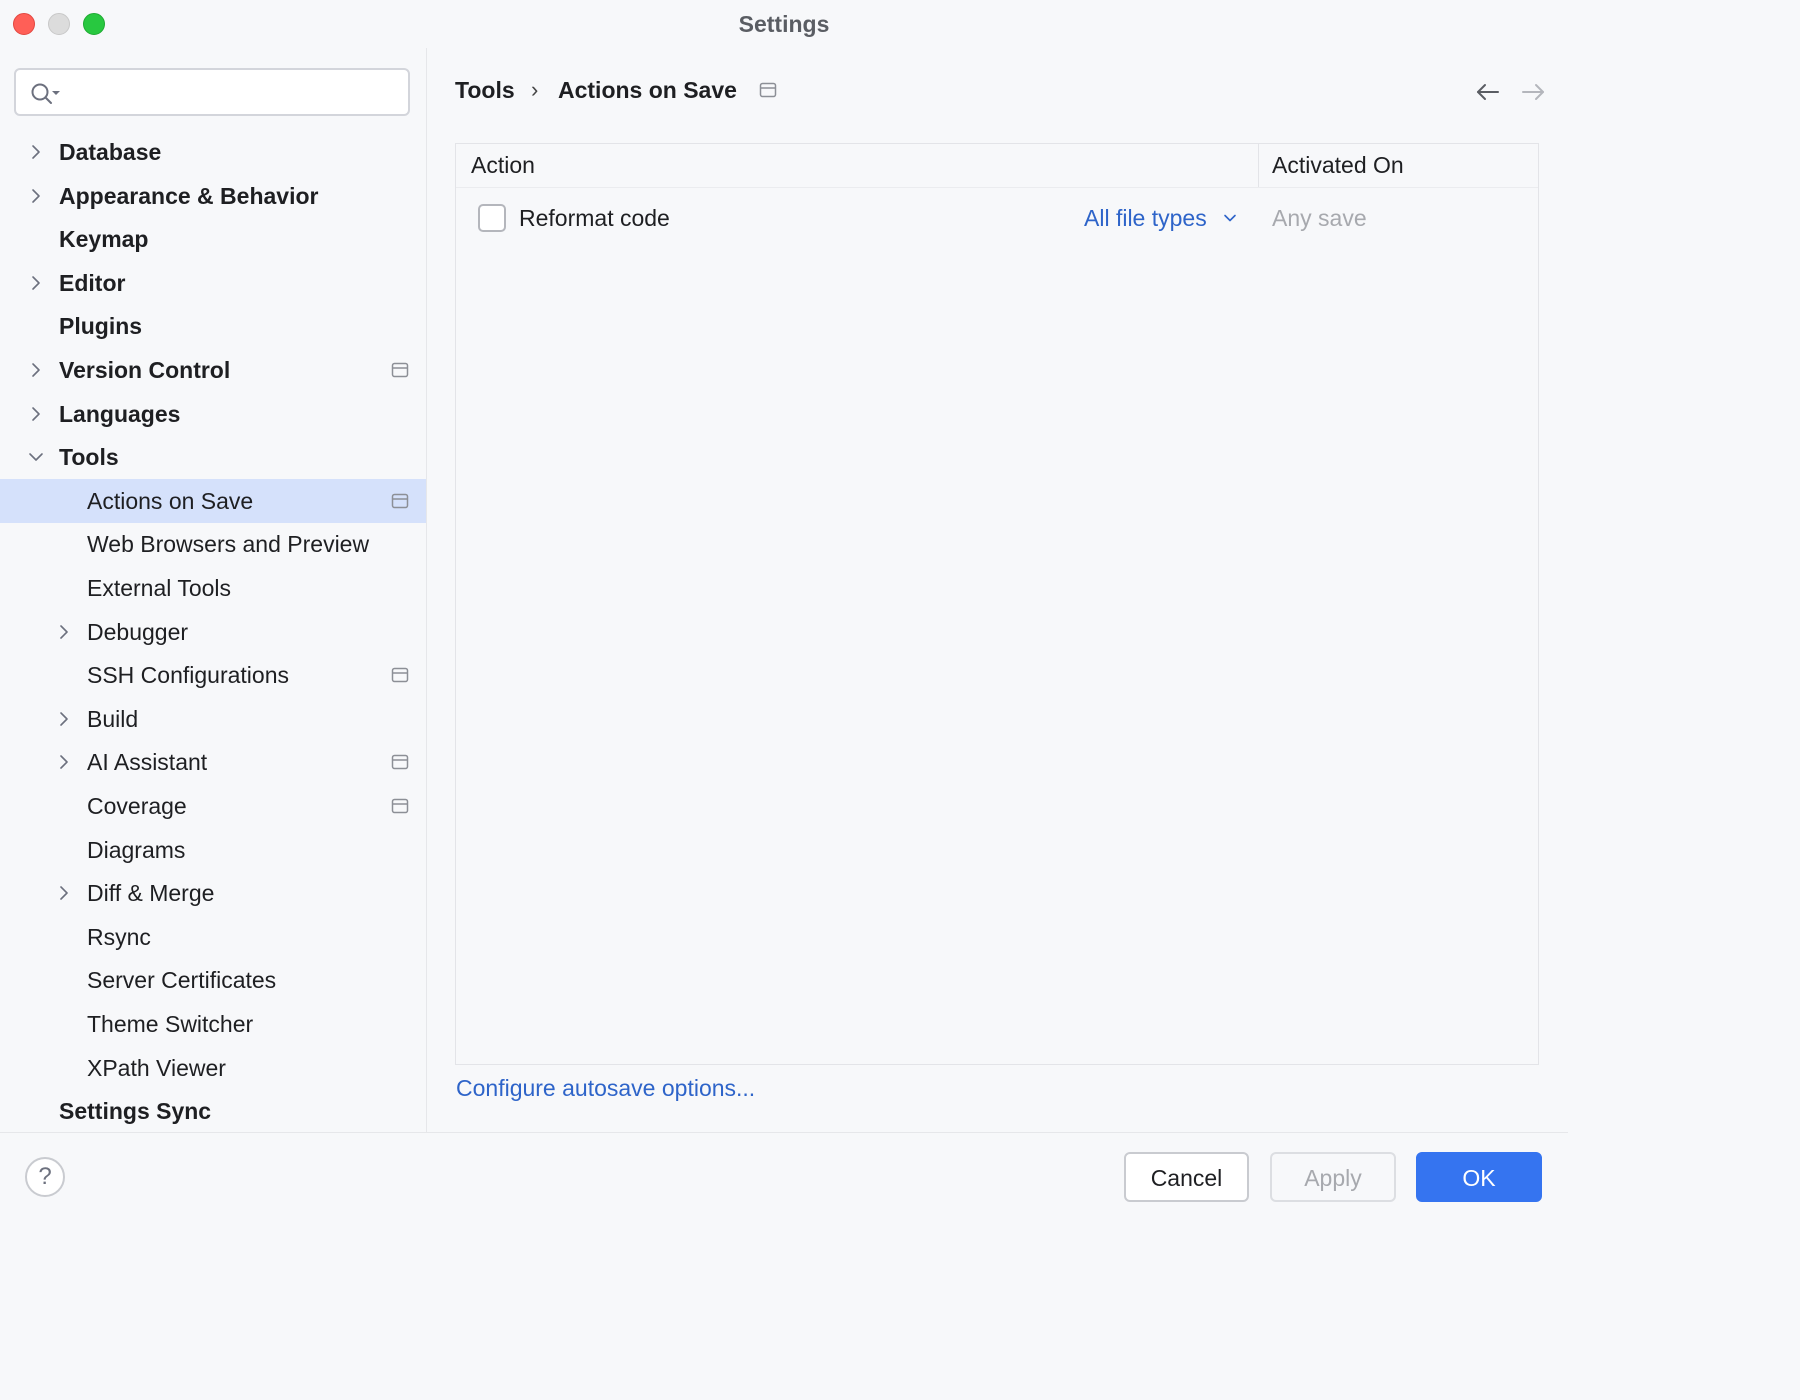 Image resolution: width=1800 pixels, height=1400 pixels. I want to click on sidebar-item-label: Languages, so click(119, 414).